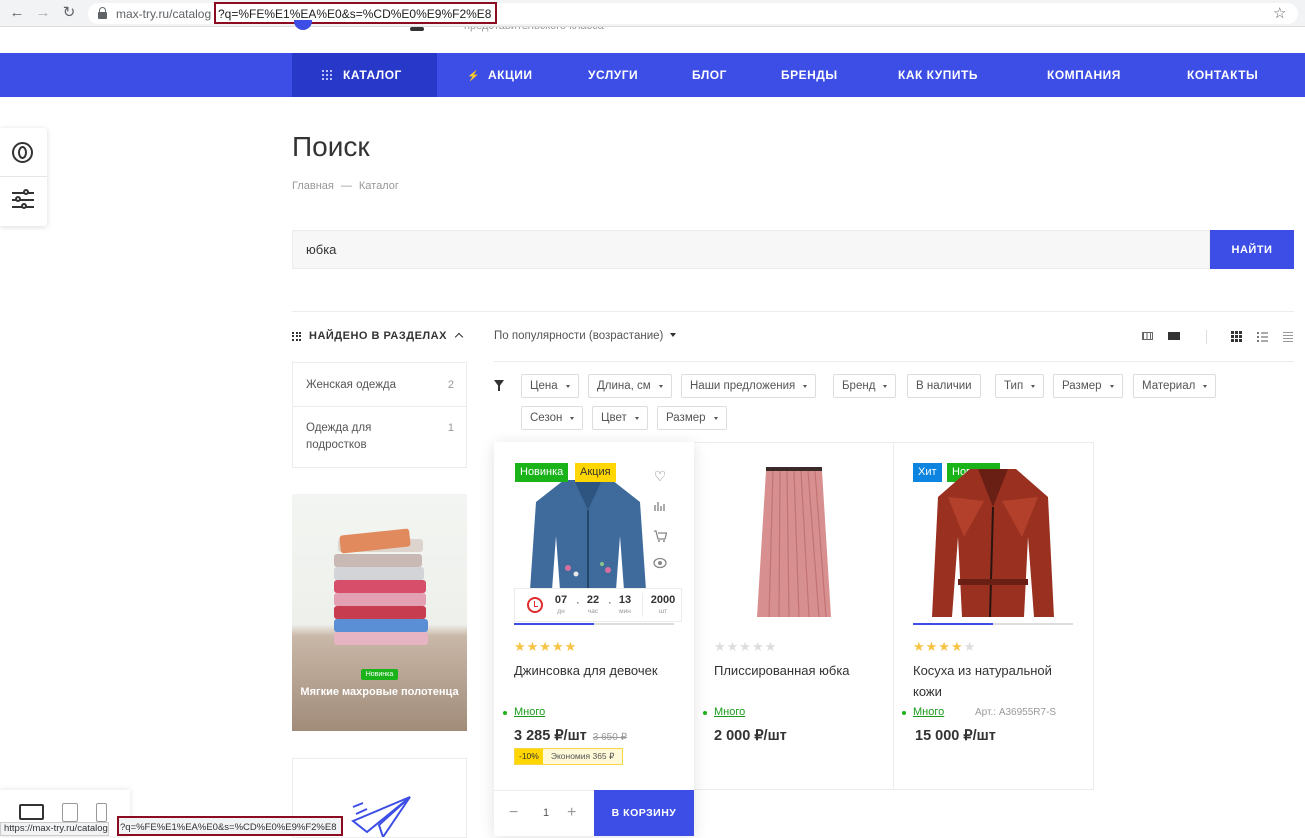  Describe the element at coordinates (809, 75) in the screenshot. I see `nav-brands: БРЕНДЫ` at that location.